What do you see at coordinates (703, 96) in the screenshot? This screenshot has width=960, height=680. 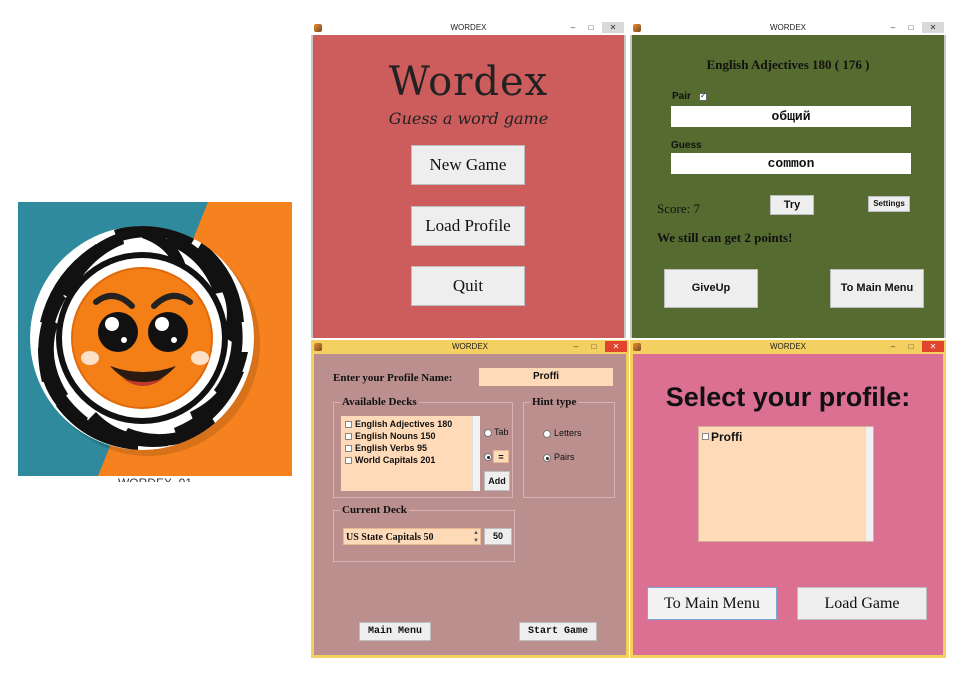 I see `pair-checkbox` at bounding box center [703, 96].